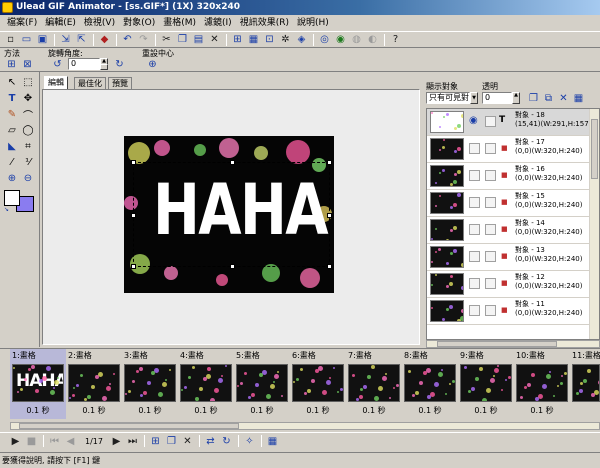 The width and height of the screenshot is (600, 468). What do you see at coordinates (448, 98) in the screenshot?
I see `object-filter-select: 只有可見對` at bounding box center [448, 98].